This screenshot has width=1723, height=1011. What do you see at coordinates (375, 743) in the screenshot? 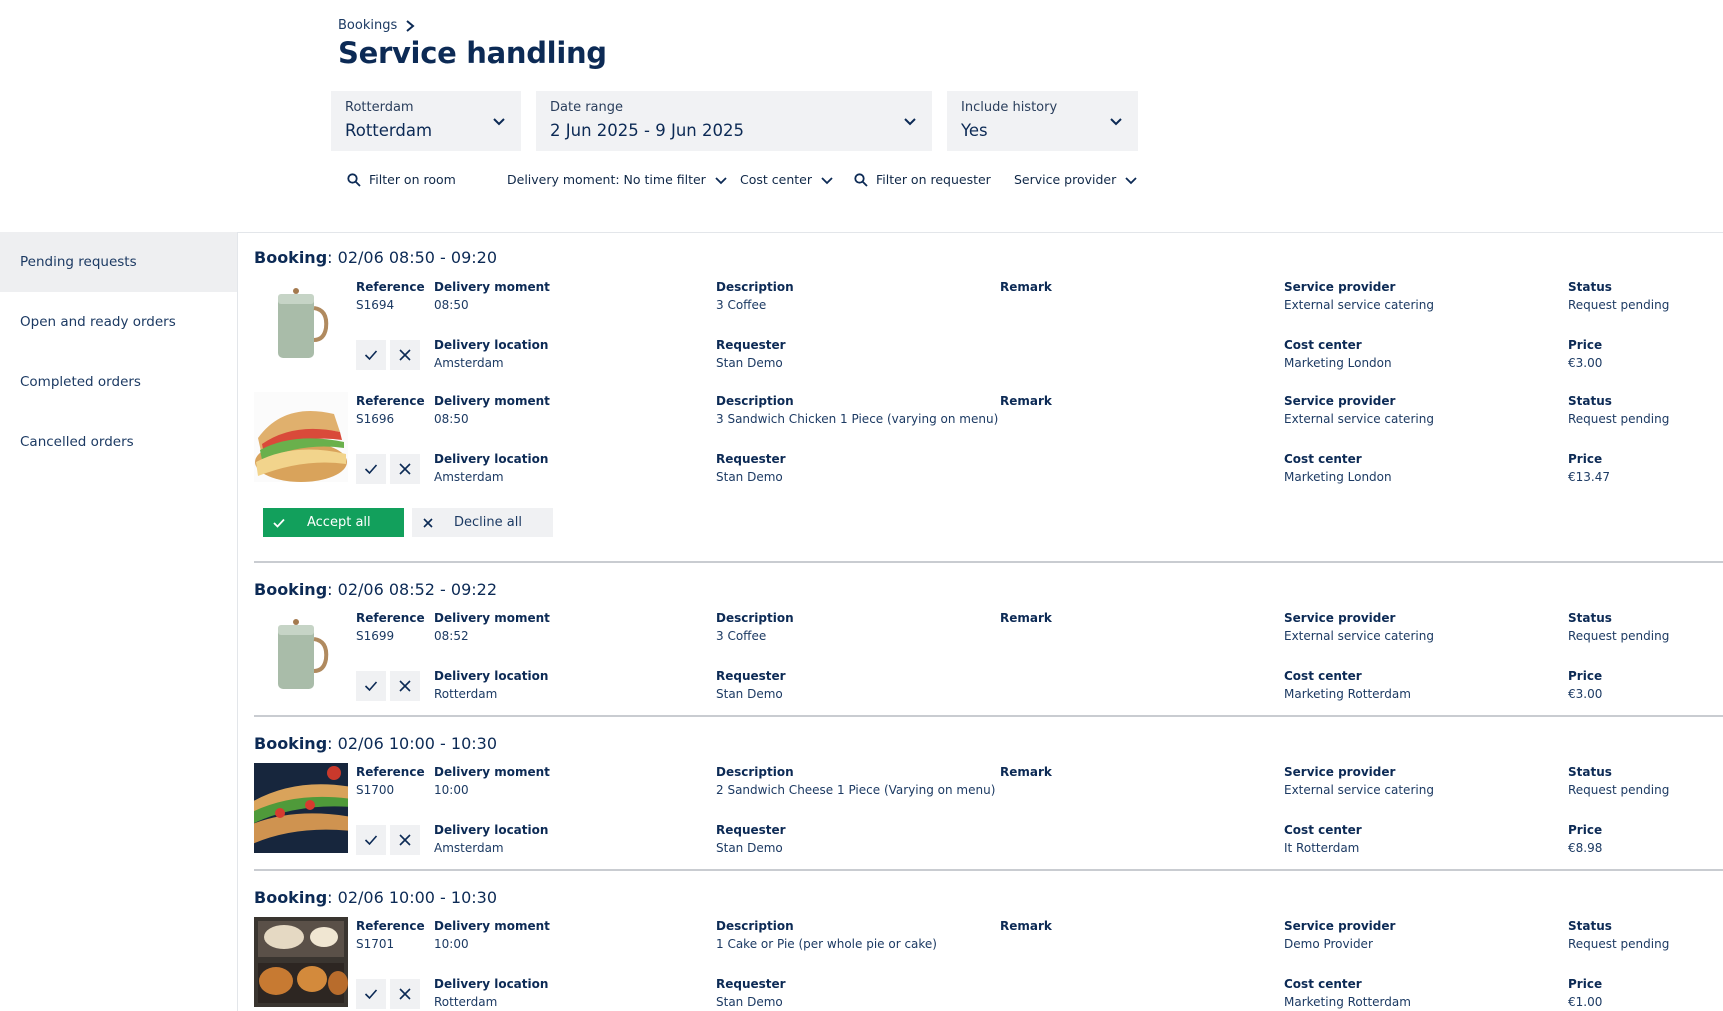
I see `booking-title: Booking: 02/06 10:00 - 10:30` at bounding box center [375, 743].